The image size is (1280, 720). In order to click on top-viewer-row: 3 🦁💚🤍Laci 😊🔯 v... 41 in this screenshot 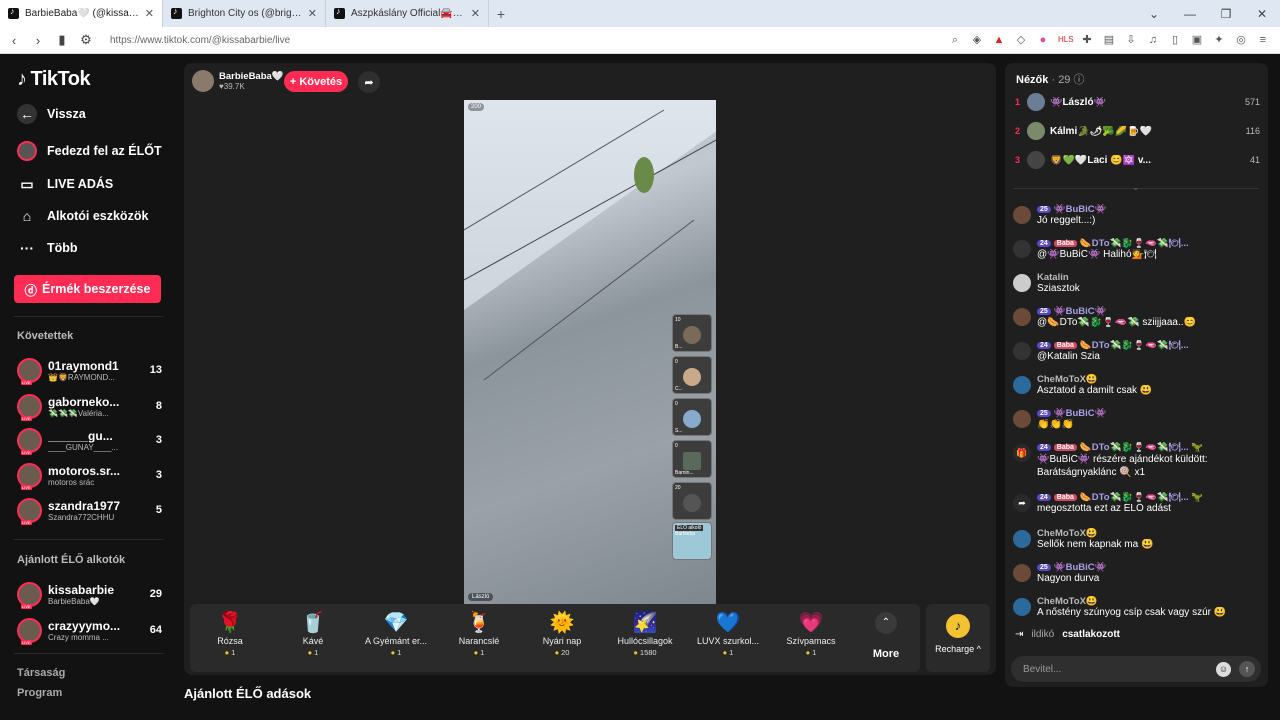, I will do `click(1137, 160)`.